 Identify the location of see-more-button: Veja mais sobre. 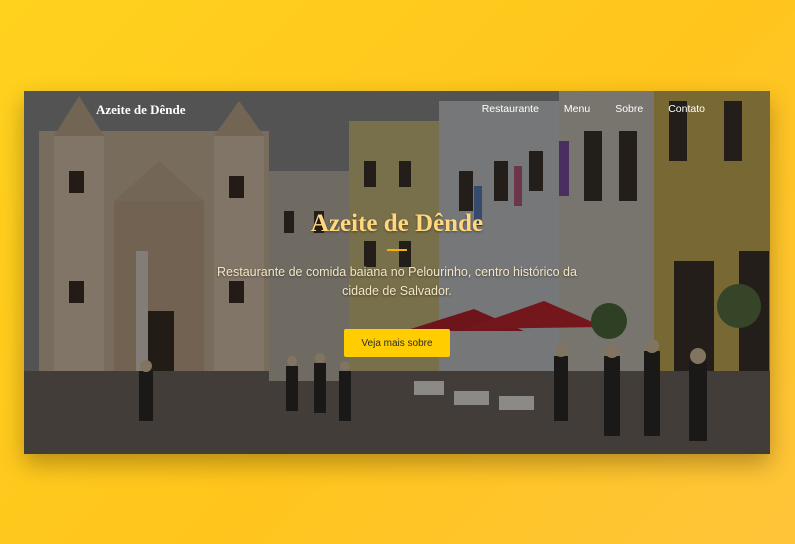
(397, 343).